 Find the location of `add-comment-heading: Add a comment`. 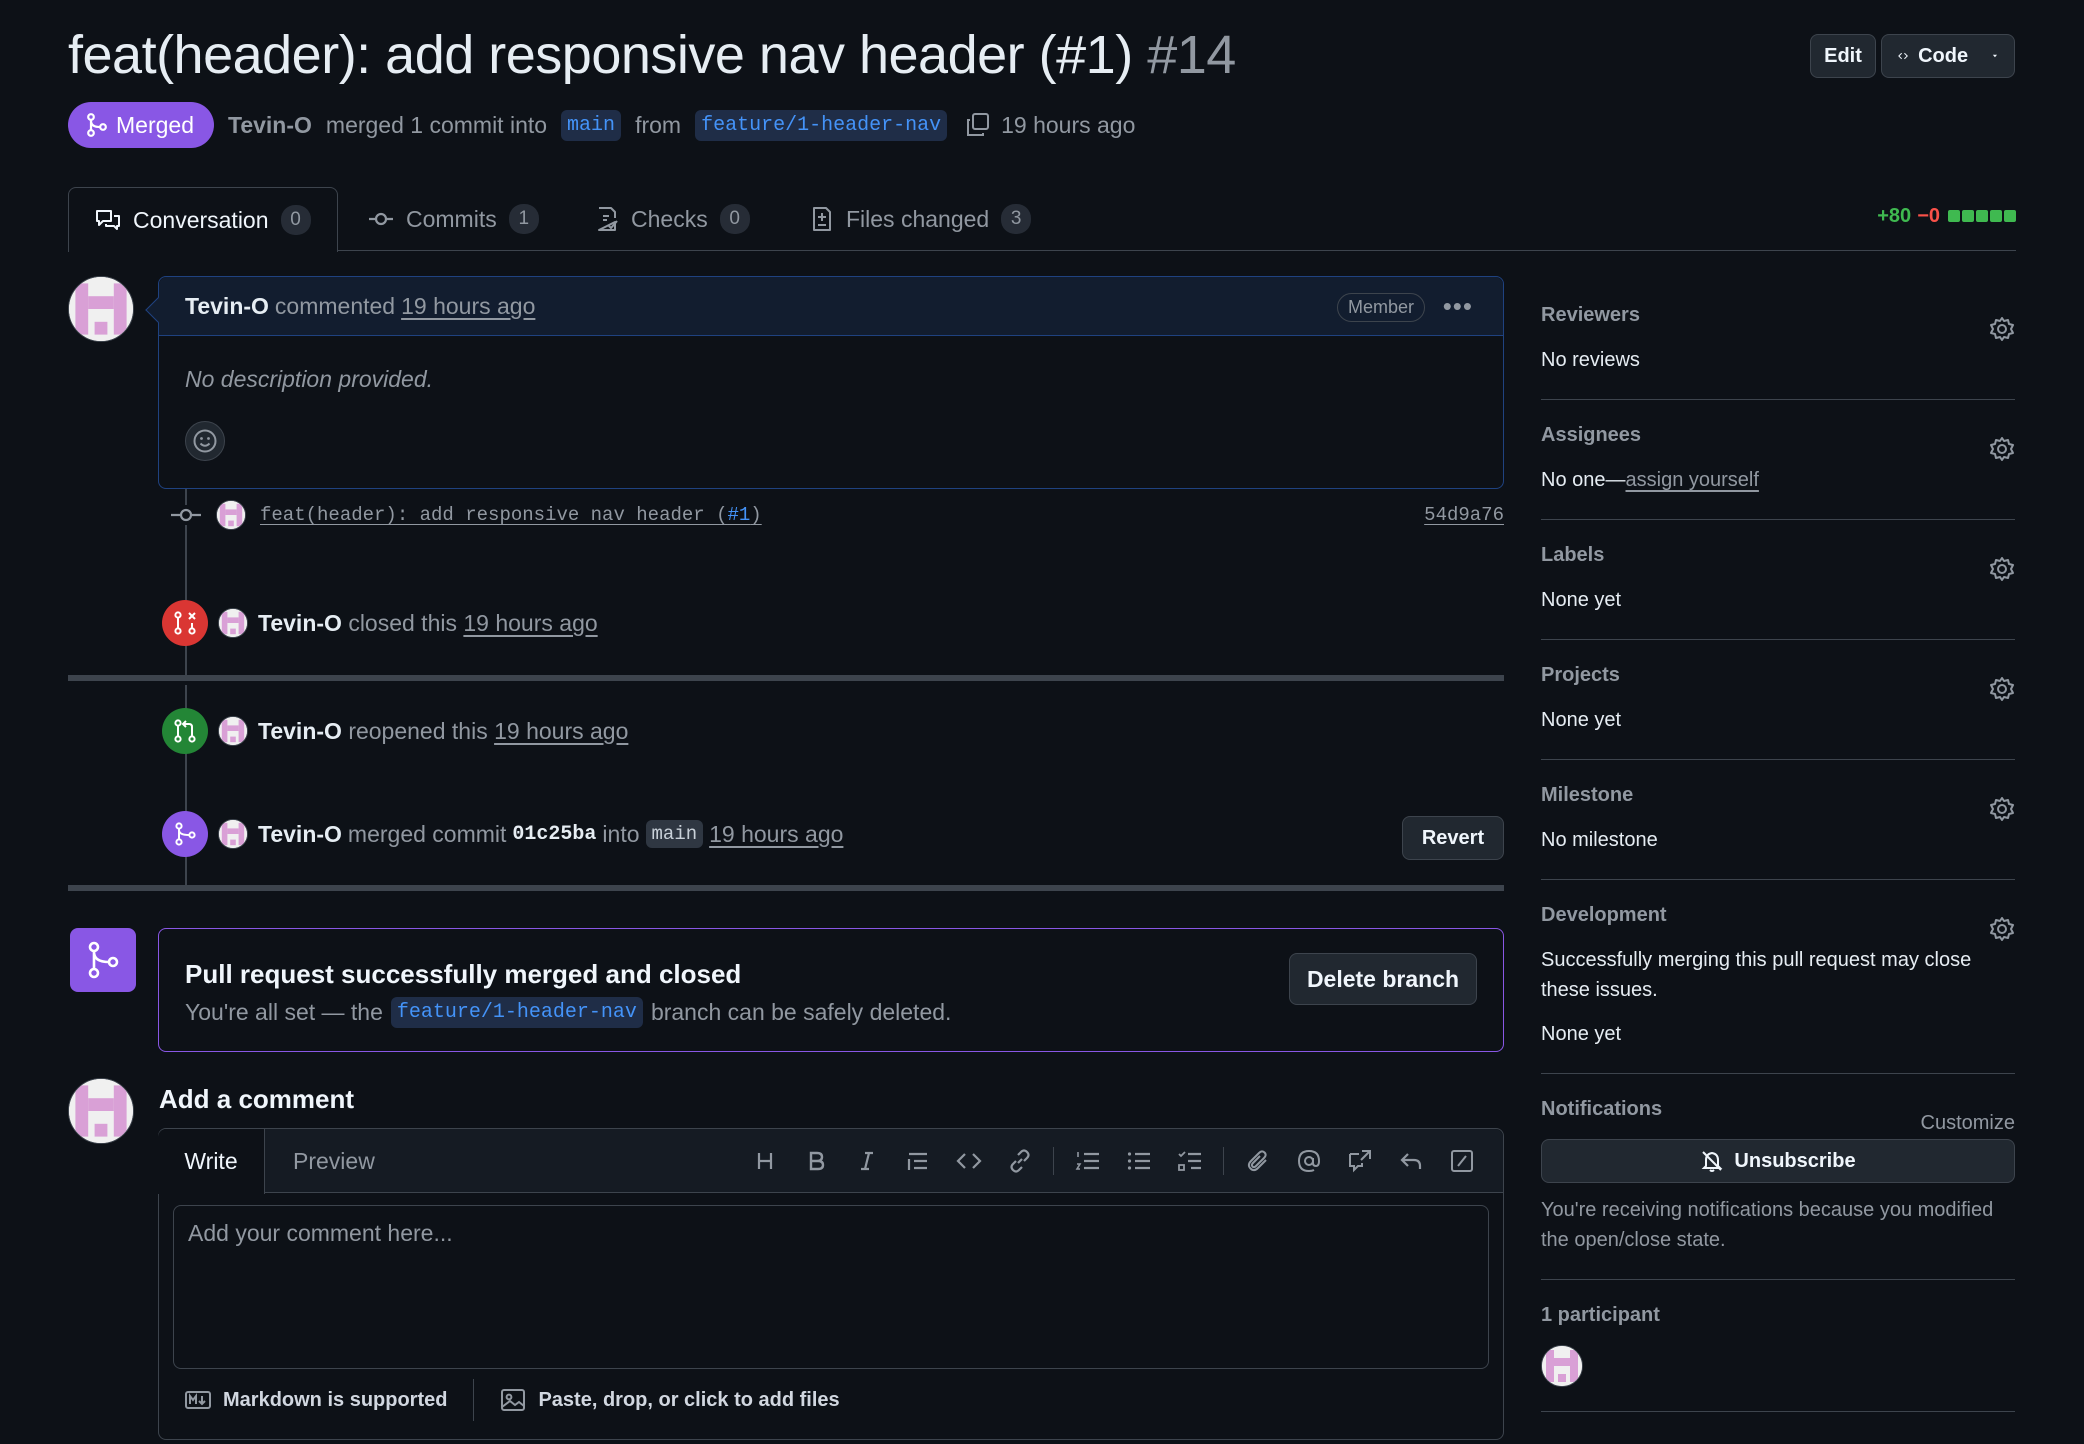

add-comment-heading: Add a comment is located at coordinates (257, 1099).